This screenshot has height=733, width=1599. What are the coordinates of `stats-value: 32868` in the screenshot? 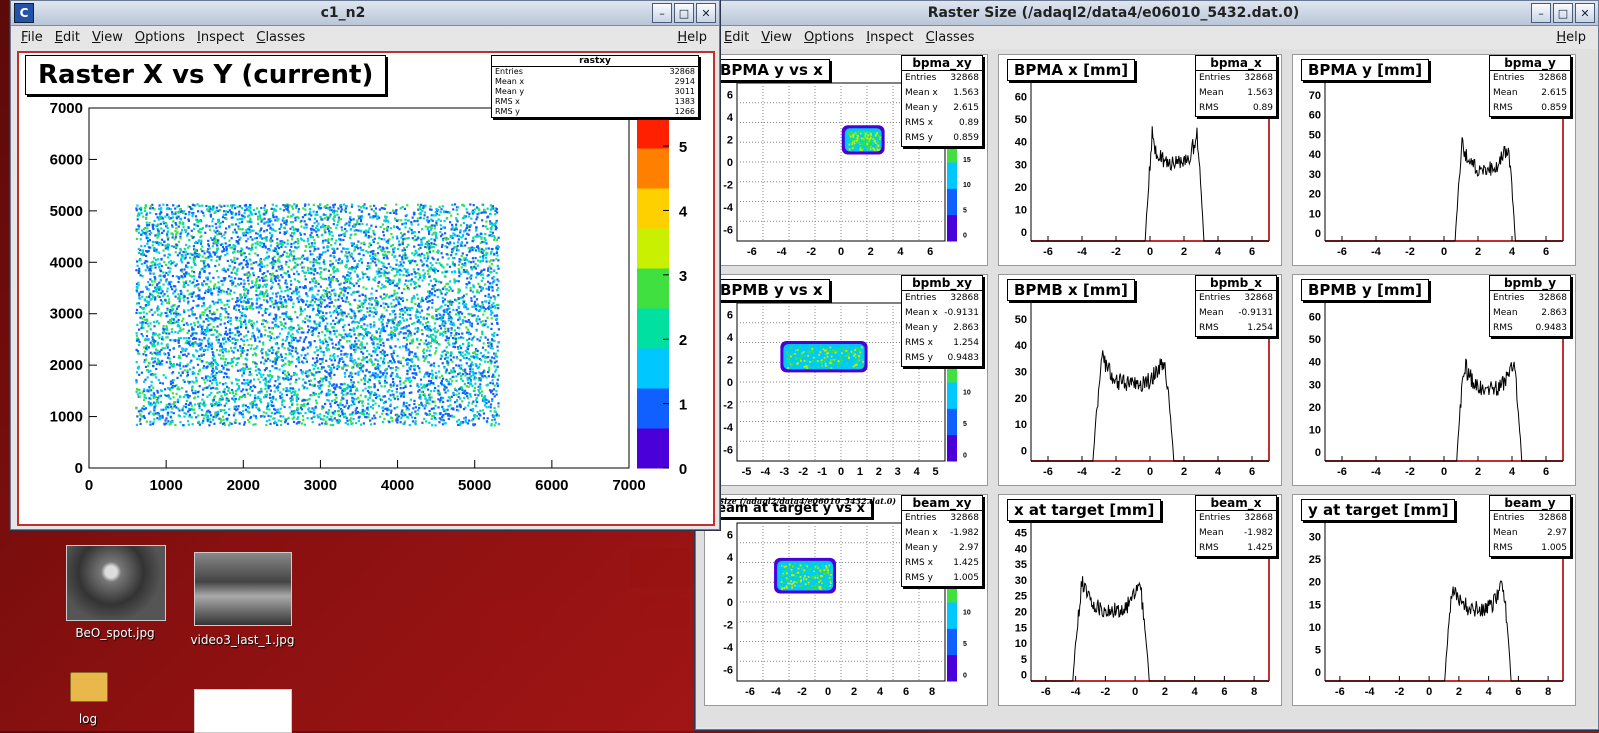 It's located at (964, 78).